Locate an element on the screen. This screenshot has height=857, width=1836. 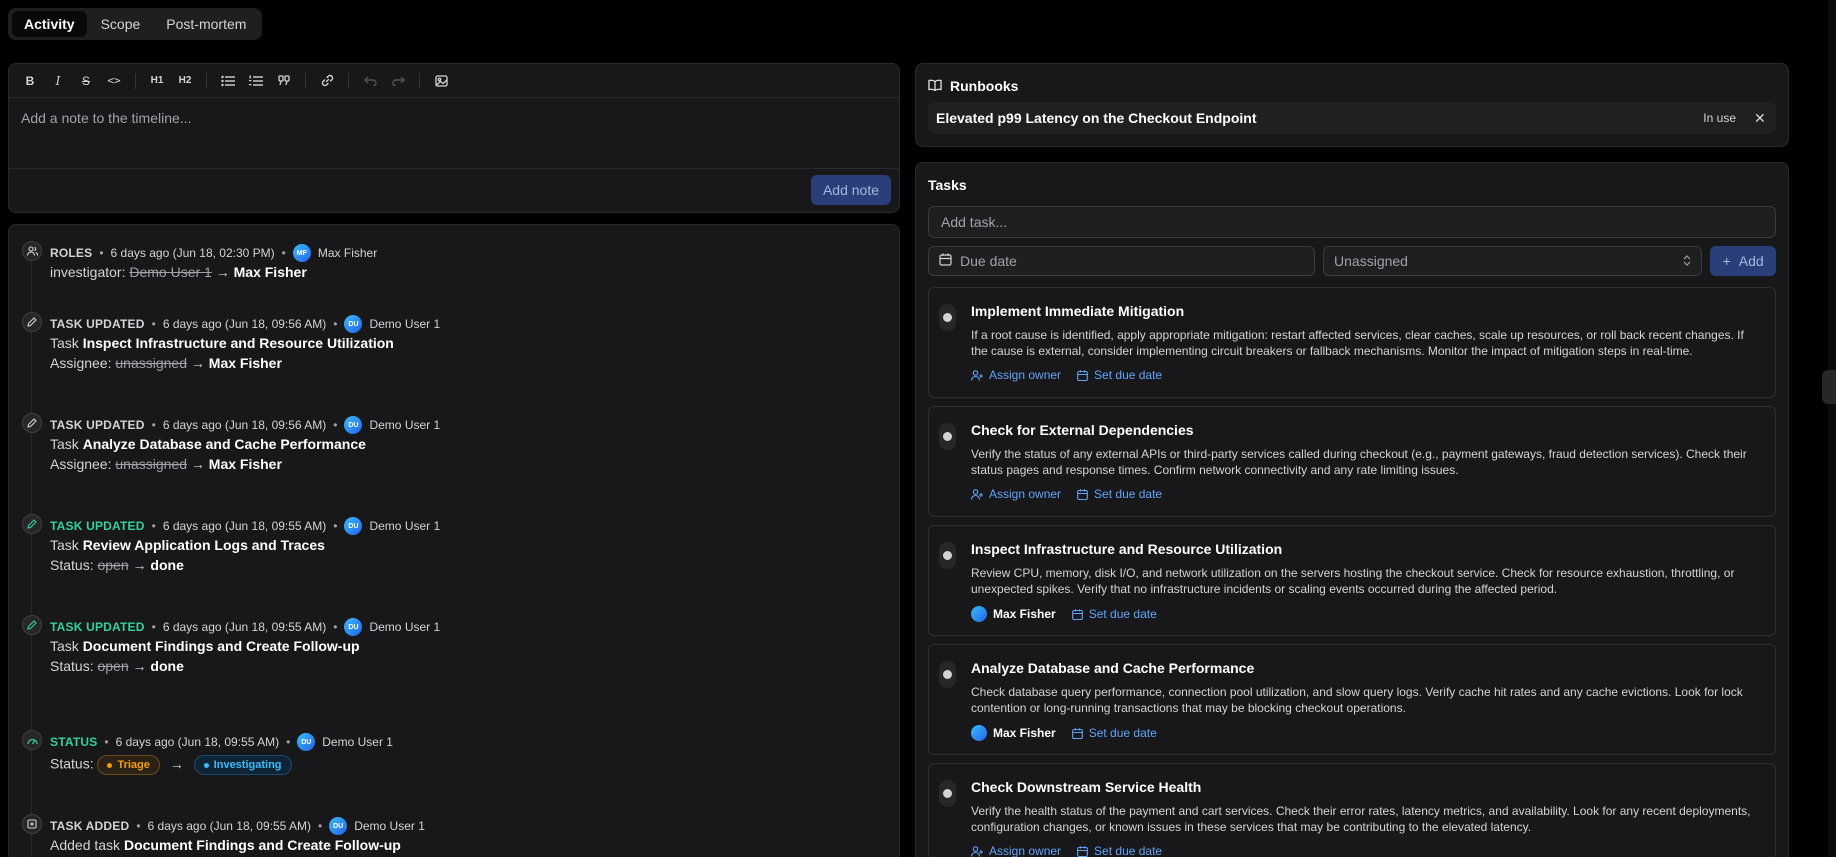
heading2-button: H2 is located at coordinates (185, 81).